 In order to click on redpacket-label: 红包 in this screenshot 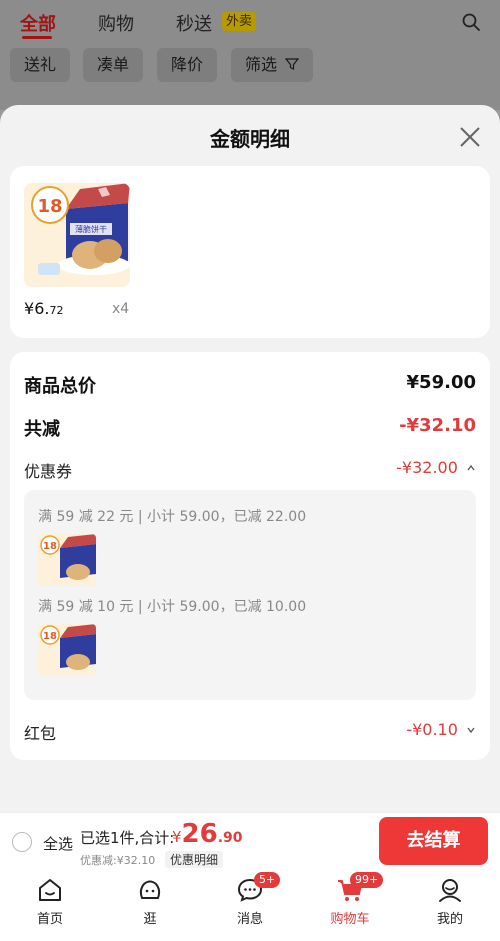, I will do `click(40, 733)`.